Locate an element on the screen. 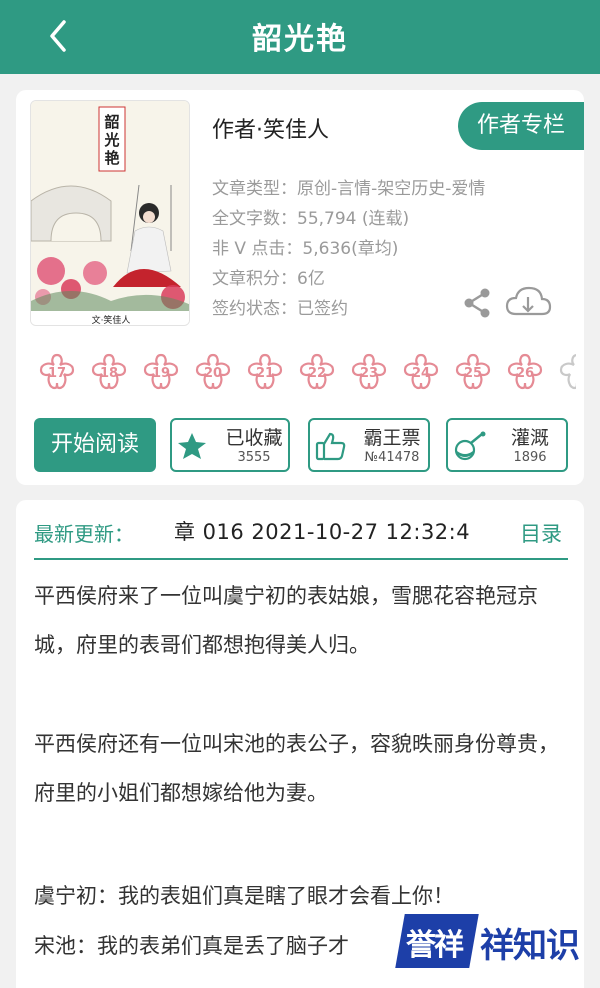 Image resolution: width=600 pixels, height=988 pixels. cloud-download-icon is located at coordinates (528, 302).